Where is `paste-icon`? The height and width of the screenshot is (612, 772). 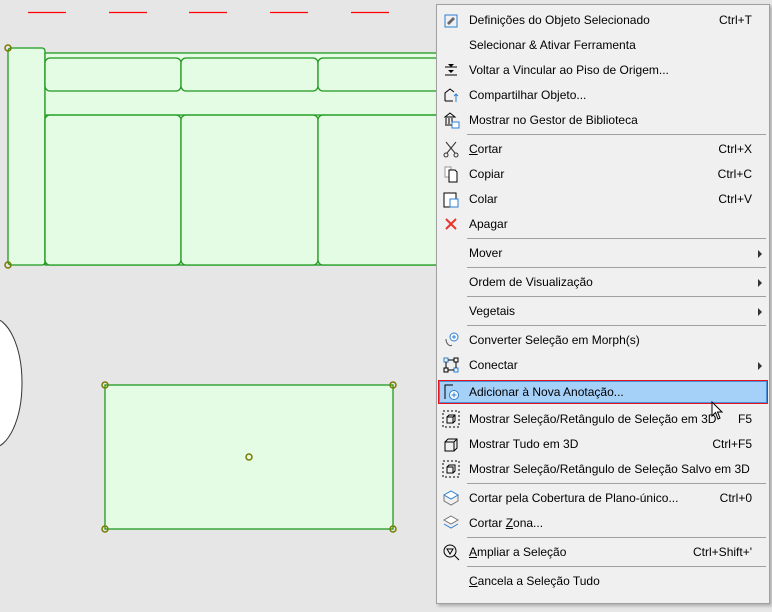 paste-icon is located at coordinates (451, 200).